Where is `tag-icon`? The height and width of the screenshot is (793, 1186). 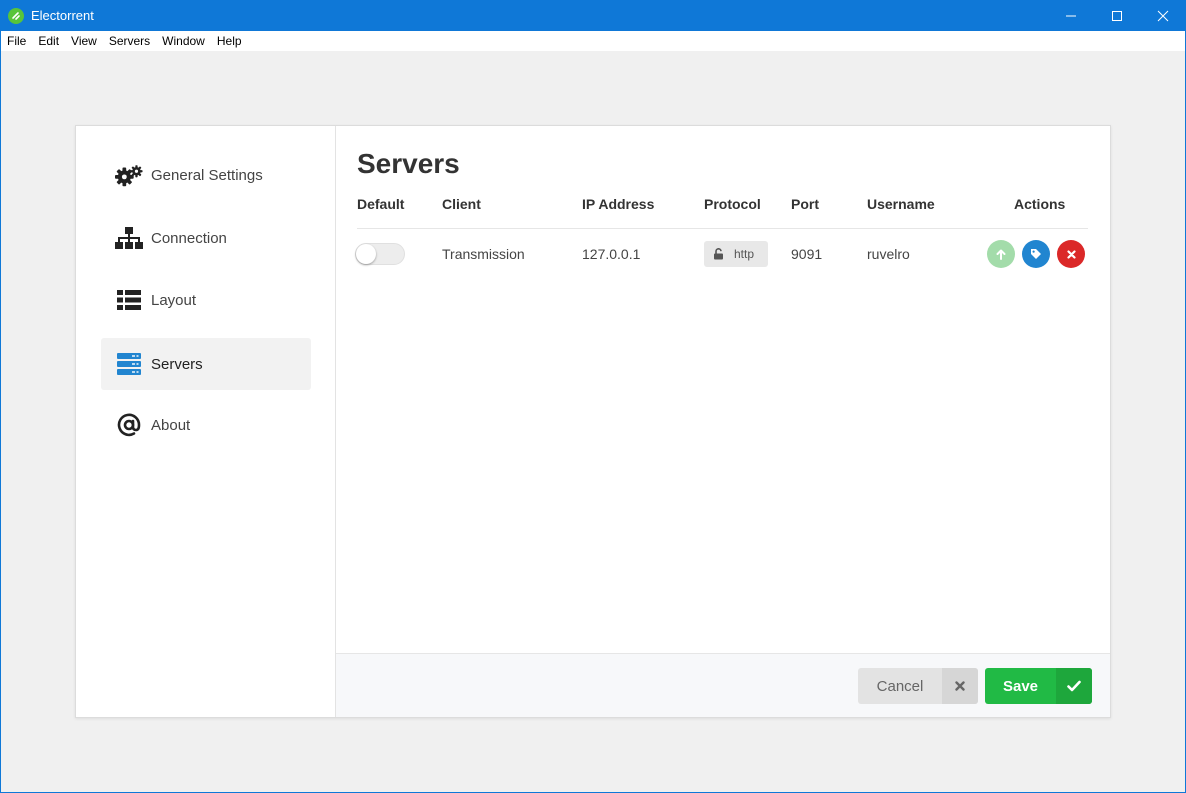
tag-icon is located at coordinates (1036, 254).